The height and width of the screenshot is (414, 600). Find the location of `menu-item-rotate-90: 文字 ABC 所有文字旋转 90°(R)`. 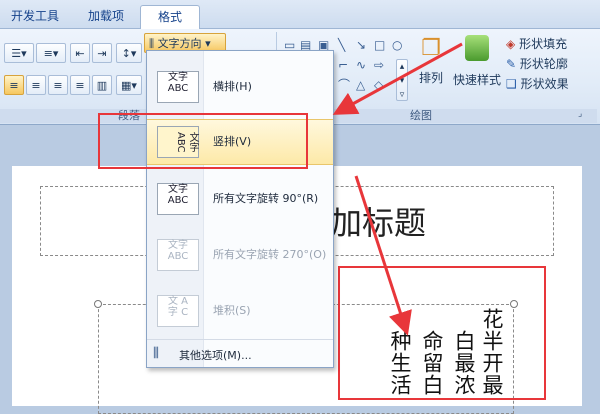

menu-item-rotate-90: 文字 ABC 所有文字旋转 90°(R) is located at coordinates (240, 199).